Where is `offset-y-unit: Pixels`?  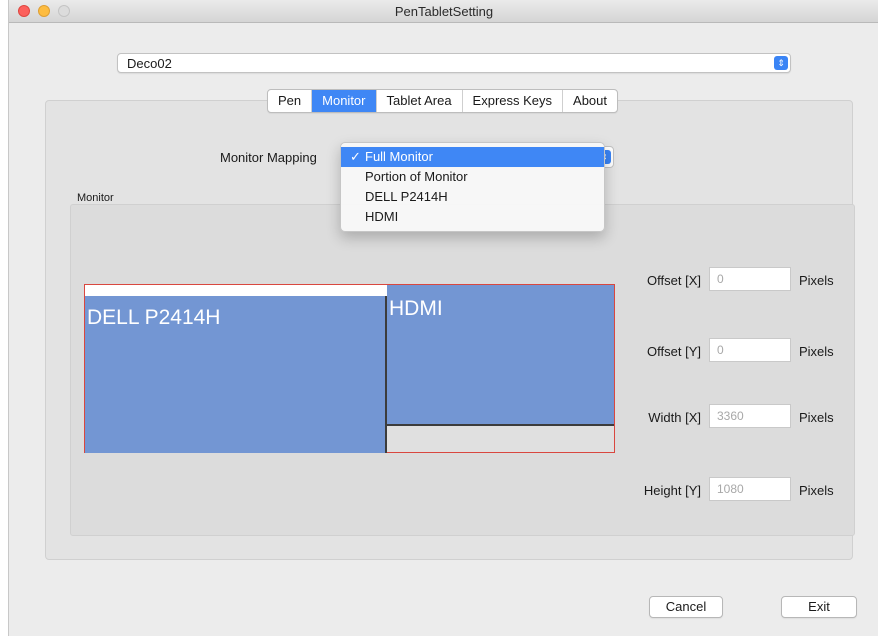
offset-y-unit: Pixels is located at coordinates (816, 351).